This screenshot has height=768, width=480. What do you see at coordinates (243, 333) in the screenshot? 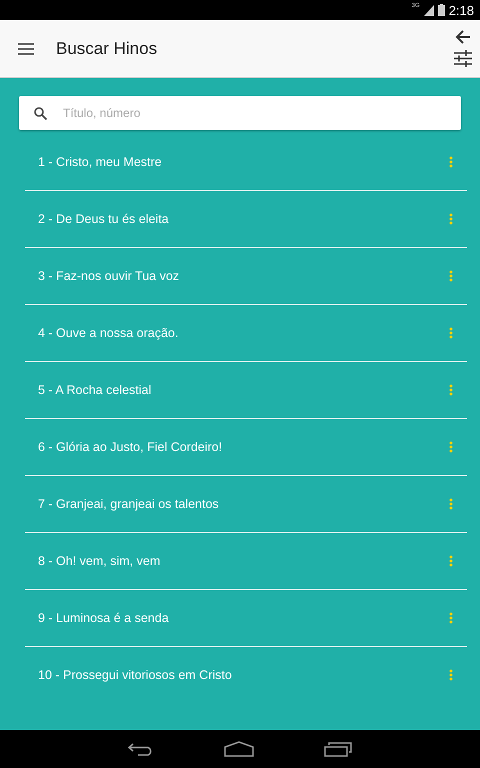
I see `hymn-title: 4 - Ouve a nossa oração.` at bounding box center [243, 333].